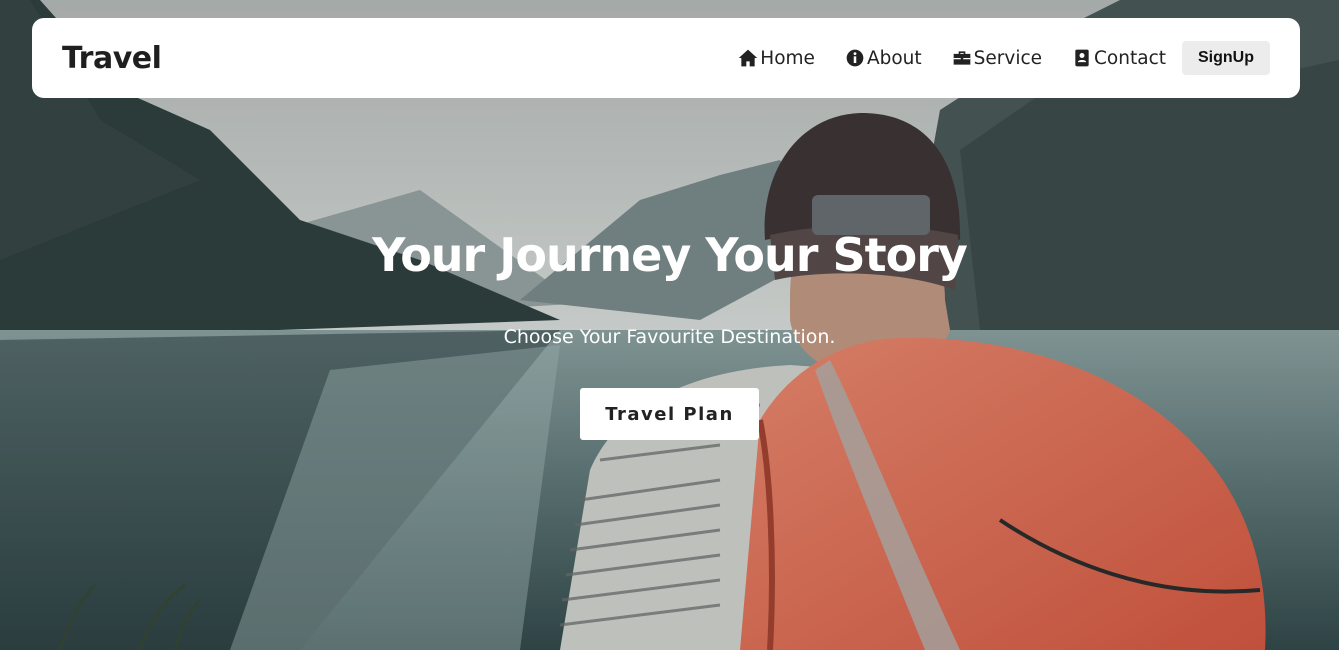 This screenshot has height=650, width=1339. Describe the element at coordinates (787, 58) in the screenshot. I see `nav-item-label: Home` at that location.